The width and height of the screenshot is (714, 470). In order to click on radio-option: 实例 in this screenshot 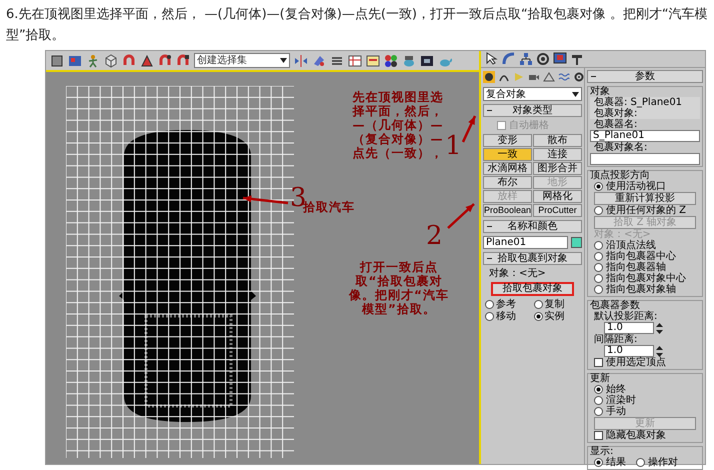, I will do `click(558, 316)`.